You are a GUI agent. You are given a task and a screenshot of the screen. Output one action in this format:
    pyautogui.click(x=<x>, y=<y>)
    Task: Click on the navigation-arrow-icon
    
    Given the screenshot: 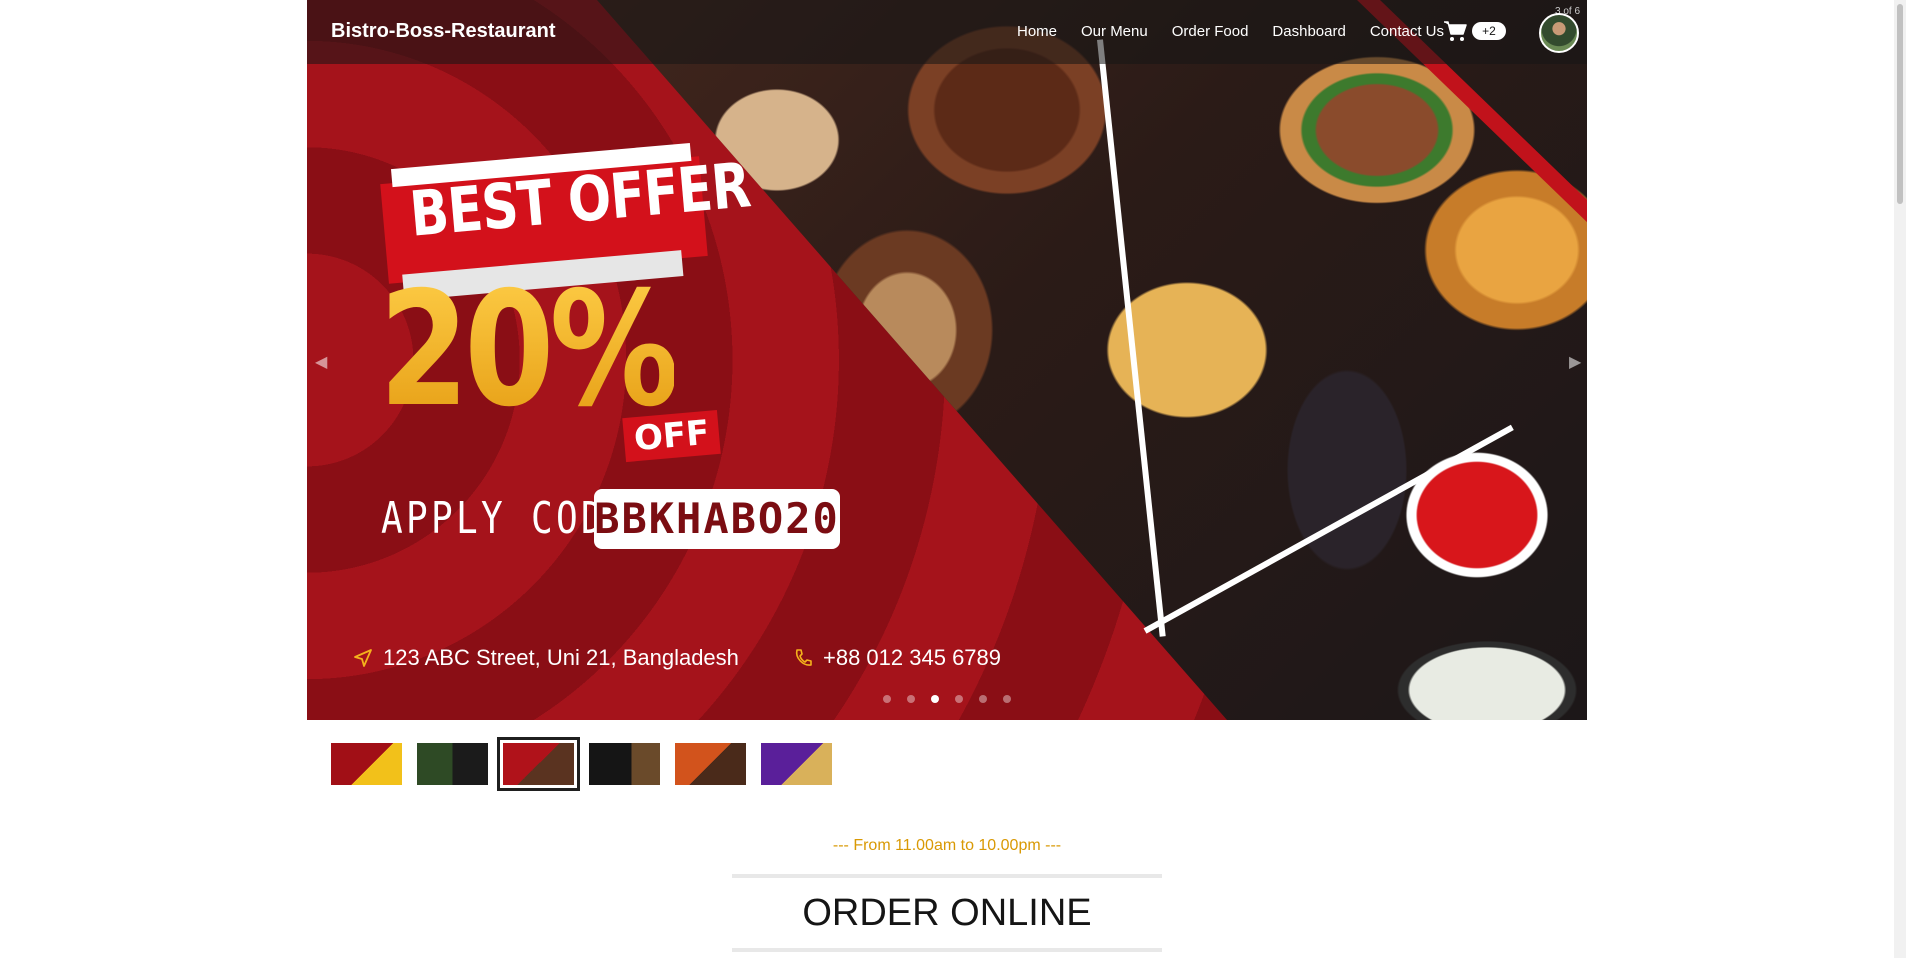 What is the action you would take?
    pyautogui.click(x=363, y=658)
    